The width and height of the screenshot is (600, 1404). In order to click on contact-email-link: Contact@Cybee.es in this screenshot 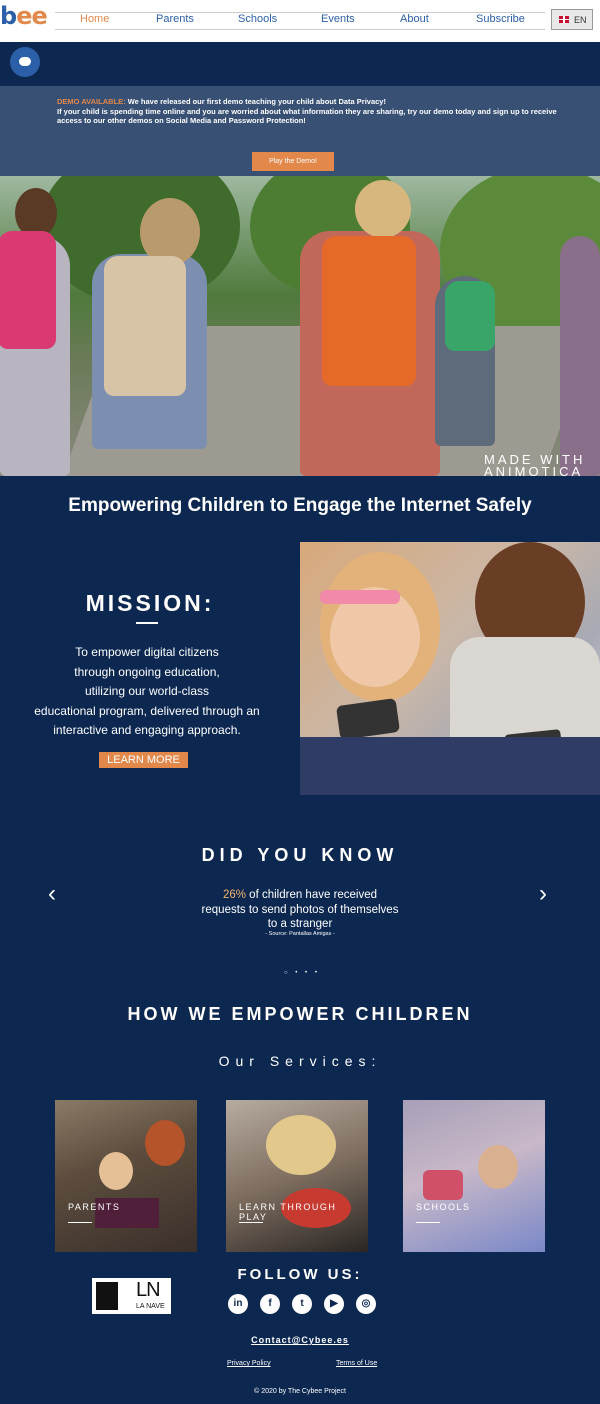, I will do `click(300, 1340)`.